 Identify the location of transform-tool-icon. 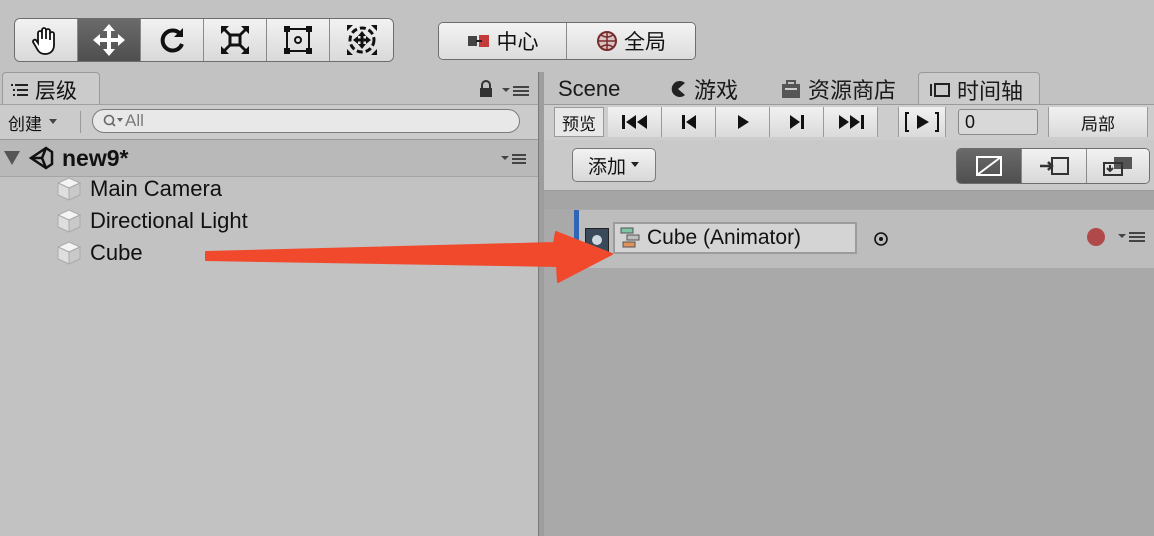
(361, 40).